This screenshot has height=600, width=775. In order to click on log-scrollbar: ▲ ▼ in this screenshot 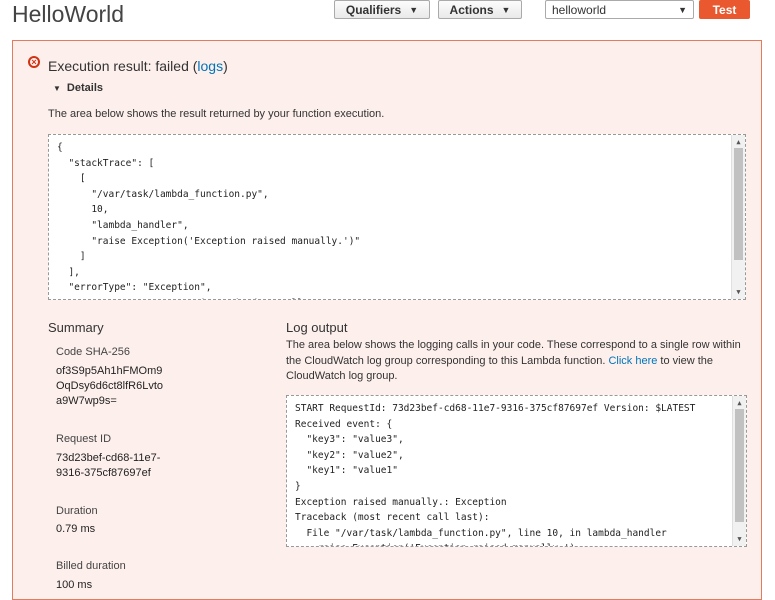, I will do `click(739, 471)`.